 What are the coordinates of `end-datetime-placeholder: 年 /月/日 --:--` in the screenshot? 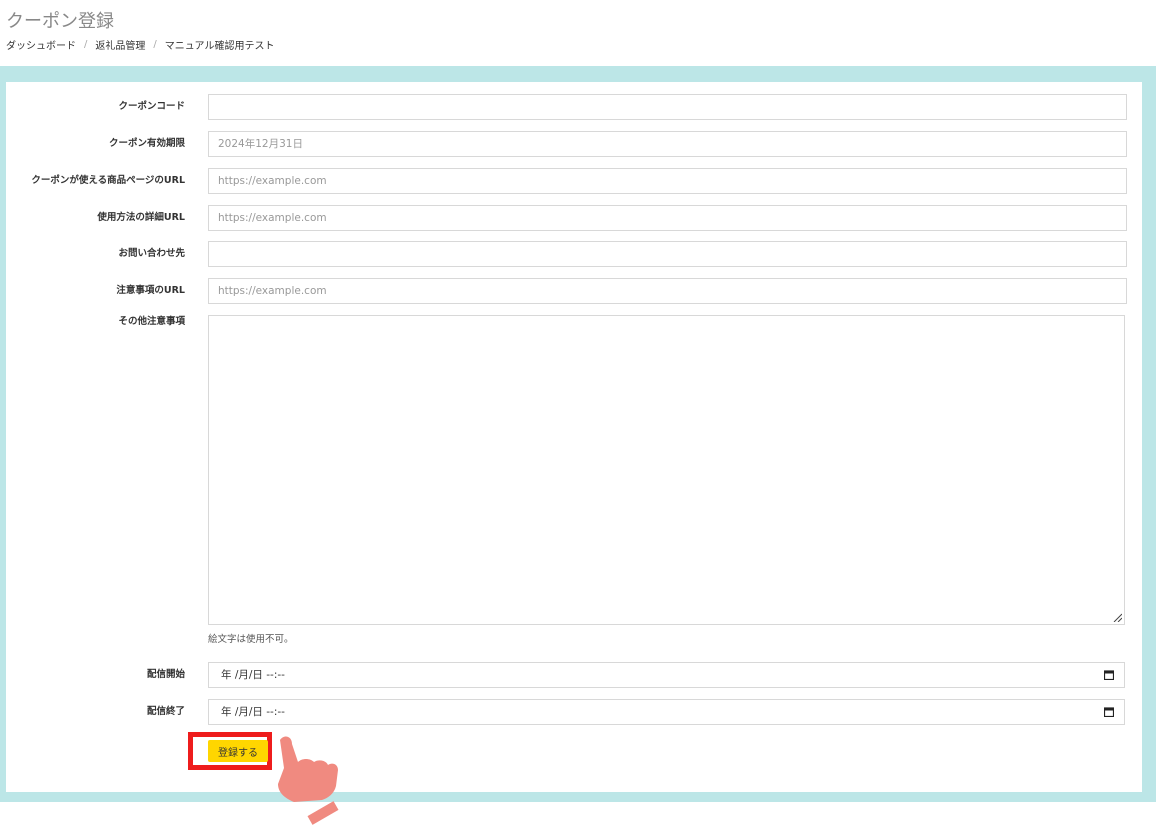 It's located at (253, 712).